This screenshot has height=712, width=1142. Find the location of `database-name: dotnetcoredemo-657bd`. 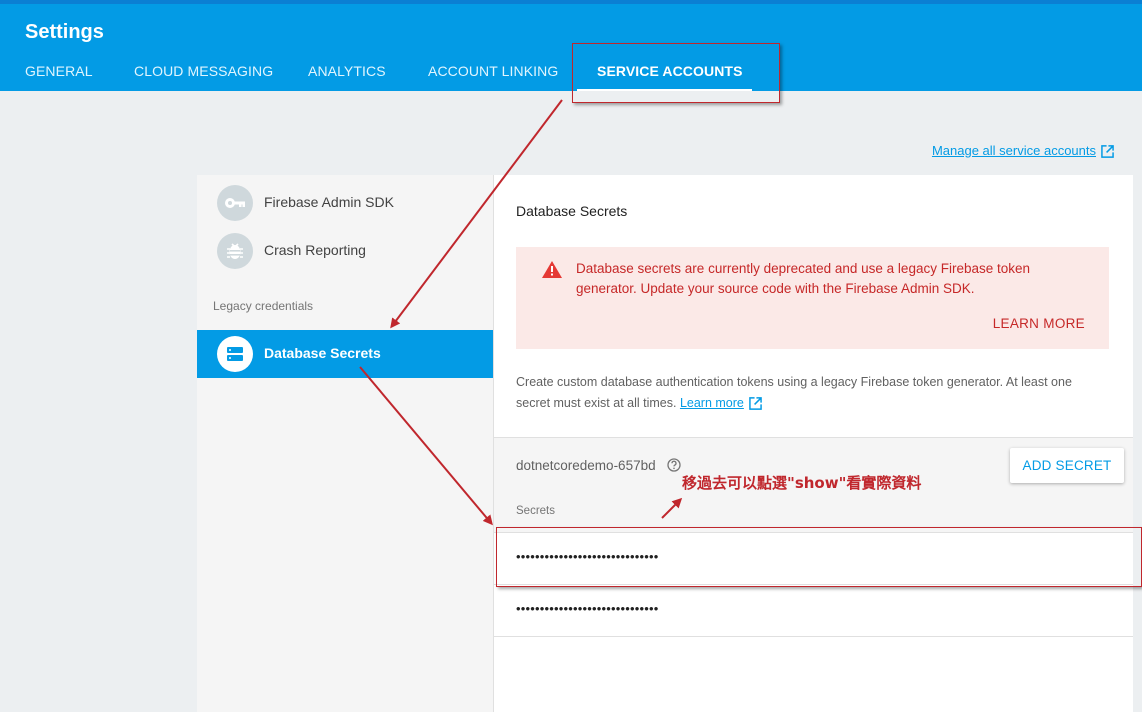

database-name: dotnetcoredemo-657bd is located at coordinates (586, 465).